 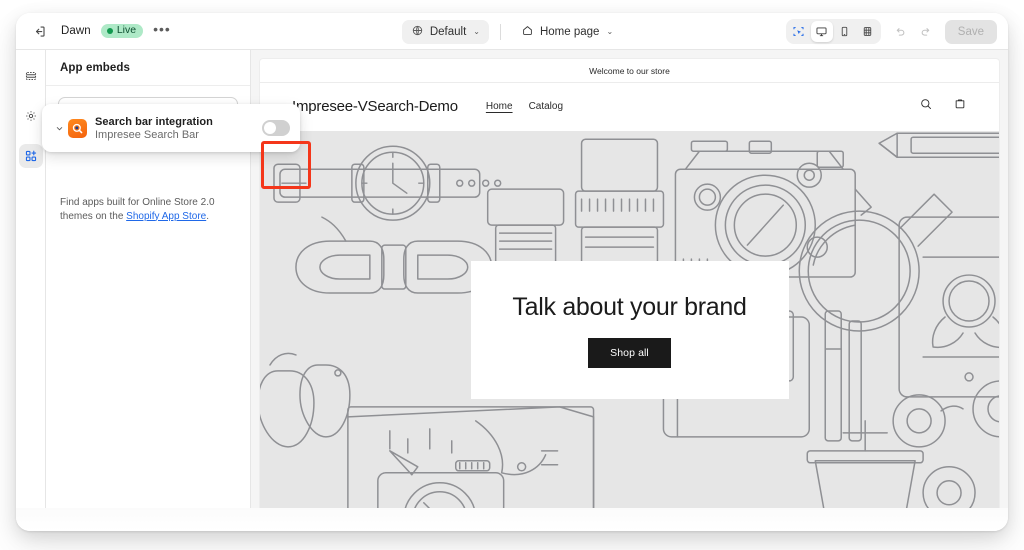 What do you see at coordinates (148, 68) in the screenshot?
I see `page-title: App embeds` at bounding box center [148, 68].